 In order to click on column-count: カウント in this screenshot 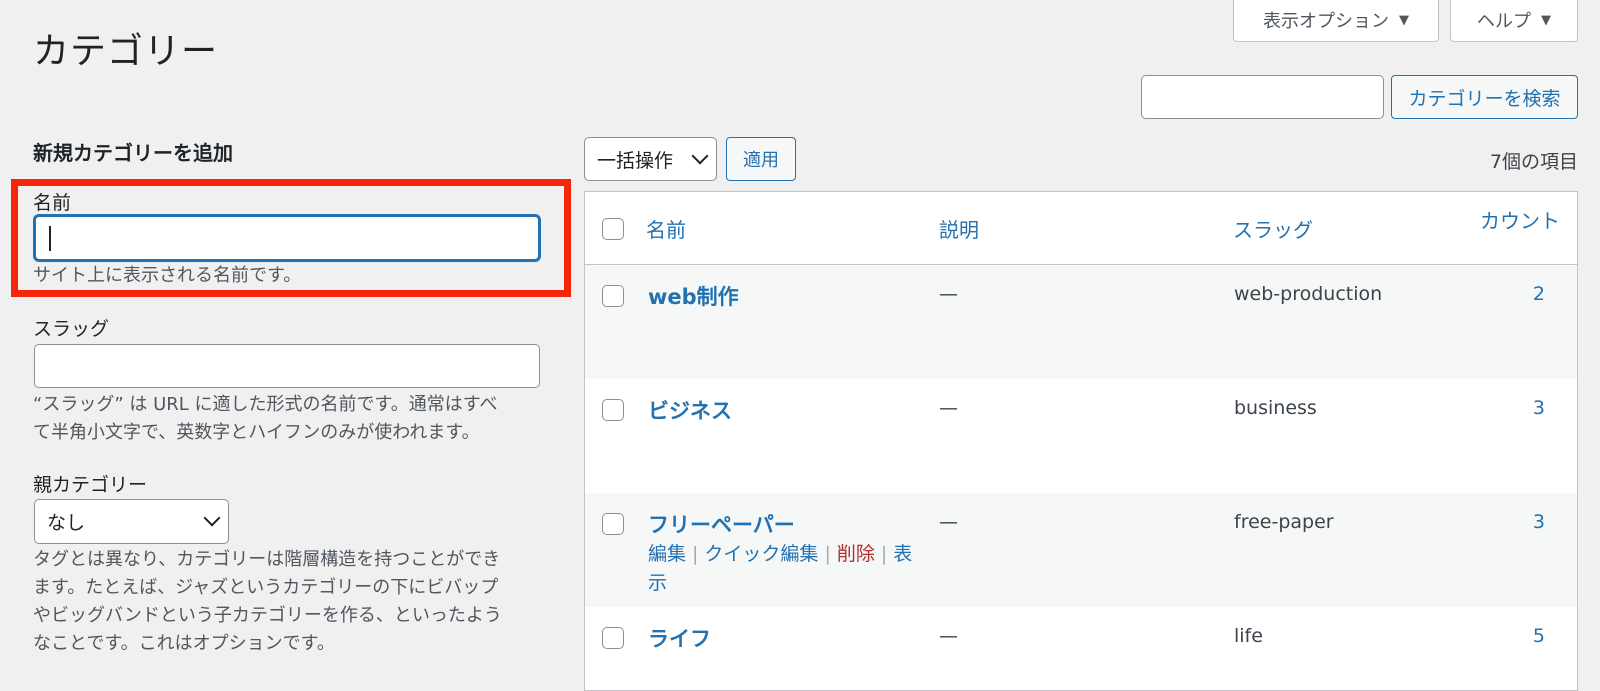, I will do `click(1520, 219)`.